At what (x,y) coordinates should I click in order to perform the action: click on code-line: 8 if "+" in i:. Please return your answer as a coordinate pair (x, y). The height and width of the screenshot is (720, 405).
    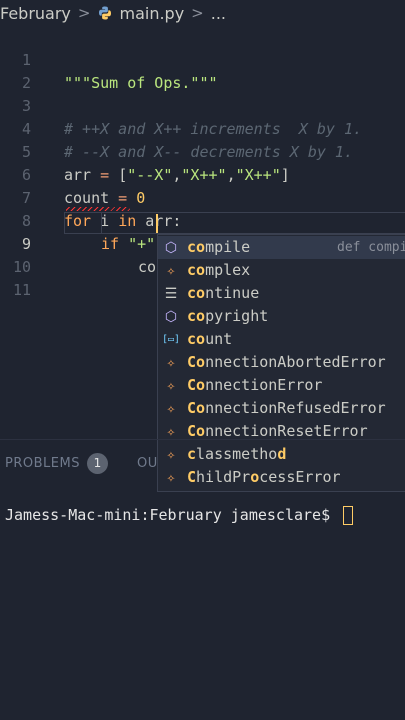
    Looking at the image, I should click on (202, 220).